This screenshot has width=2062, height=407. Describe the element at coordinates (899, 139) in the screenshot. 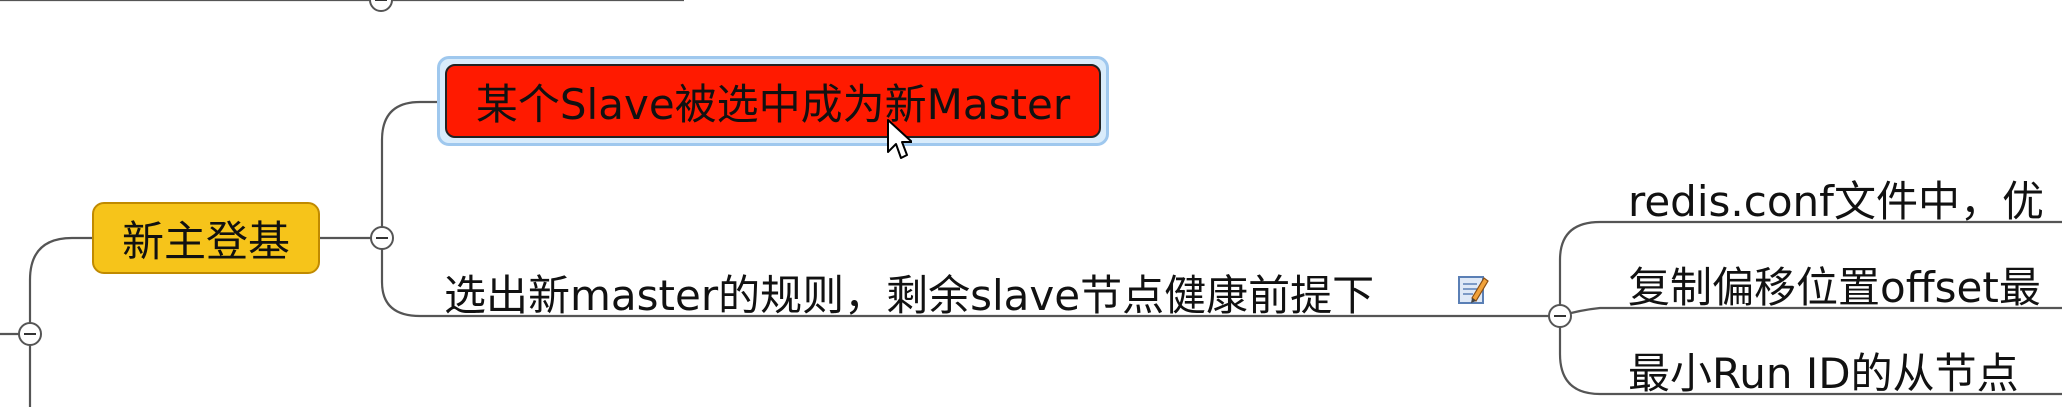

I see `mouse-cursor-icon` at that location.